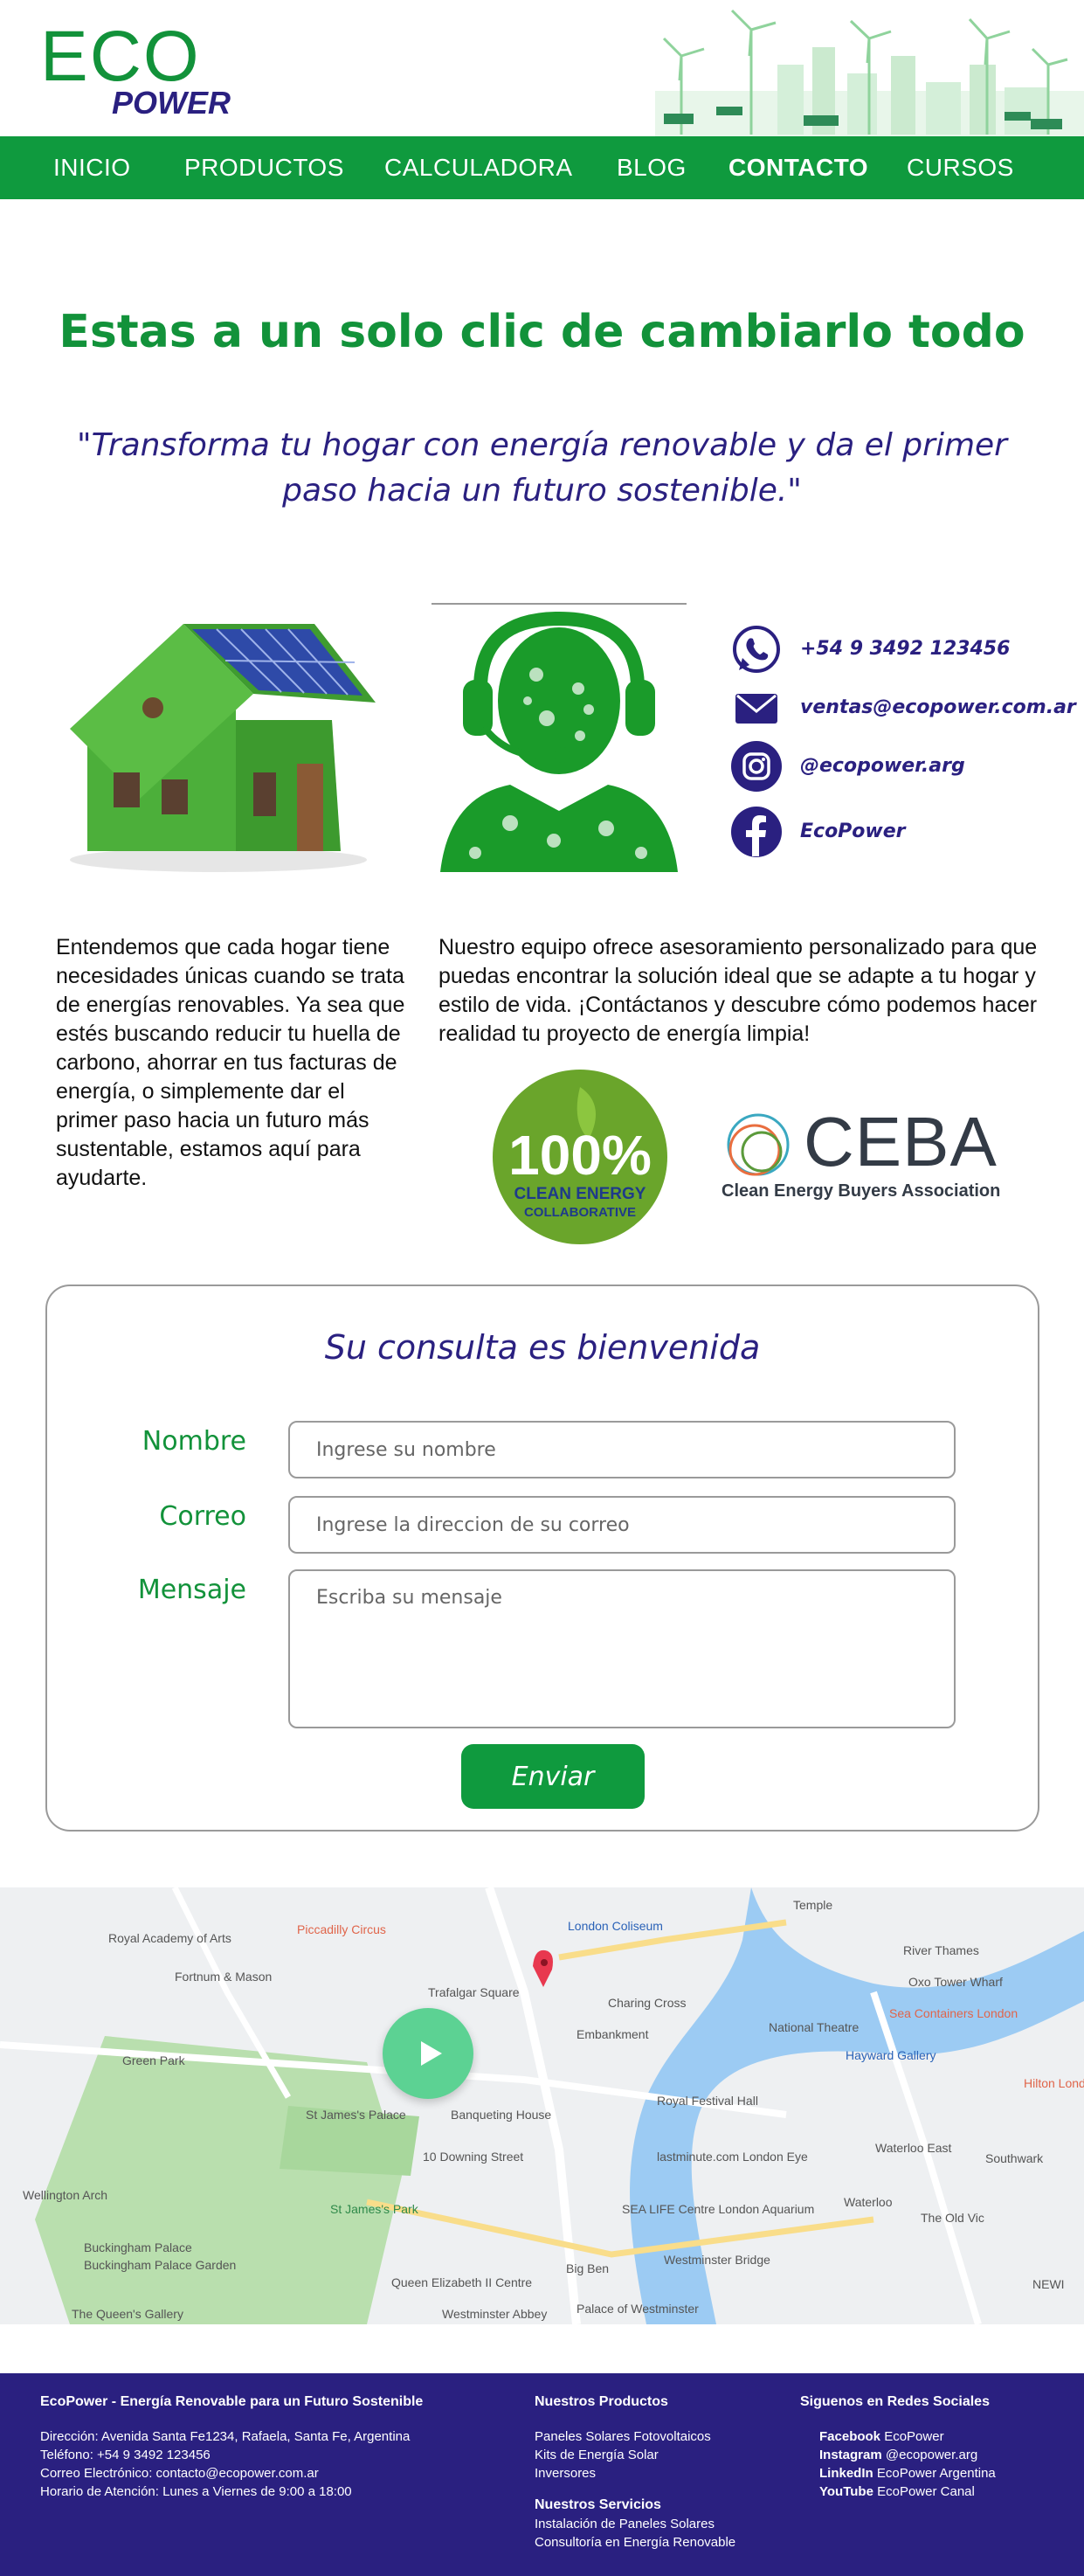  I want to click on social-net: YouTube, so click(846, 2491).